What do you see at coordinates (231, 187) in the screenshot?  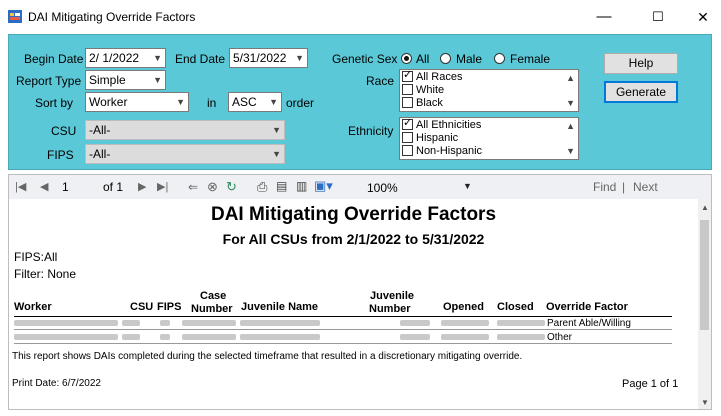 I see `refresh-icon: ↻` at bounding box center [231, 187].